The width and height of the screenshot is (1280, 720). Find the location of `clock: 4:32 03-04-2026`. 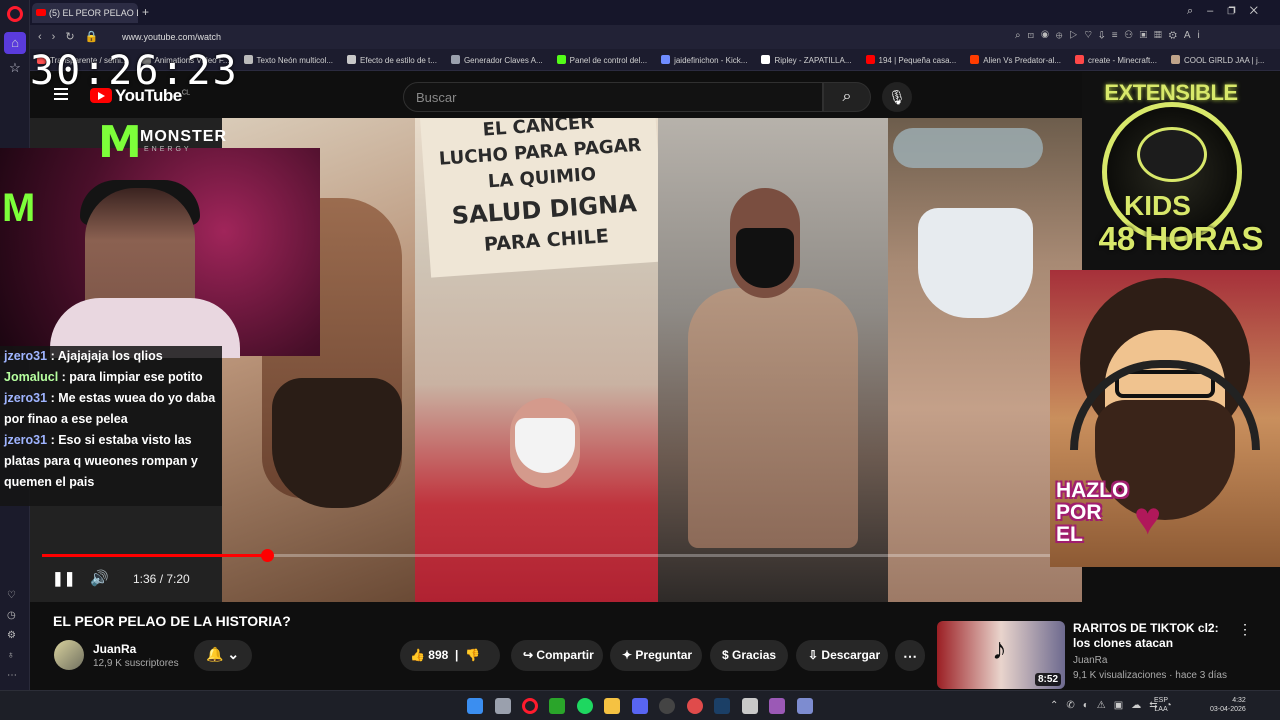

clock: 4:32 03-04-2026 is located at coordinates (1228, 705).